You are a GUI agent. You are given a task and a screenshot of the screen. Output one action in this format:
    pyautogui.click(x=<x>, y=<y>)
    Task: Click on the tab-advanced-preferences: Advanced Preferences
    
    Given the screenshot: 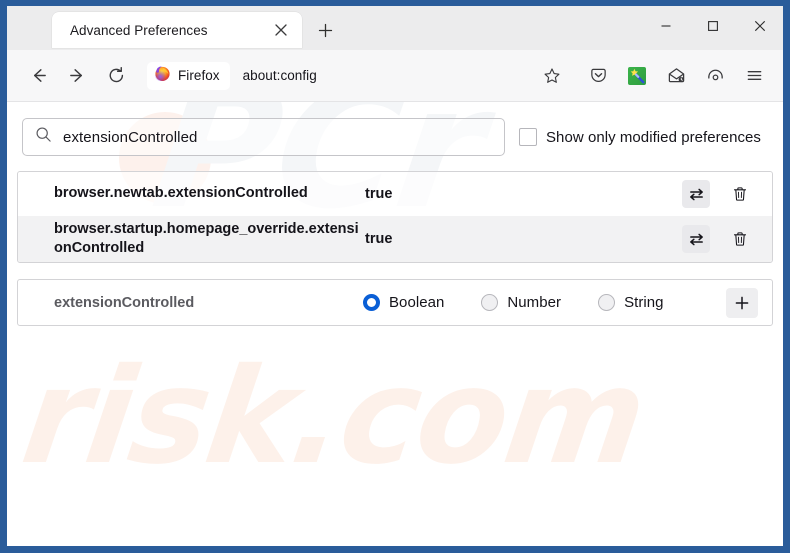 What is the action you would take?
    pyautogui.click(x=177, y=30)
    